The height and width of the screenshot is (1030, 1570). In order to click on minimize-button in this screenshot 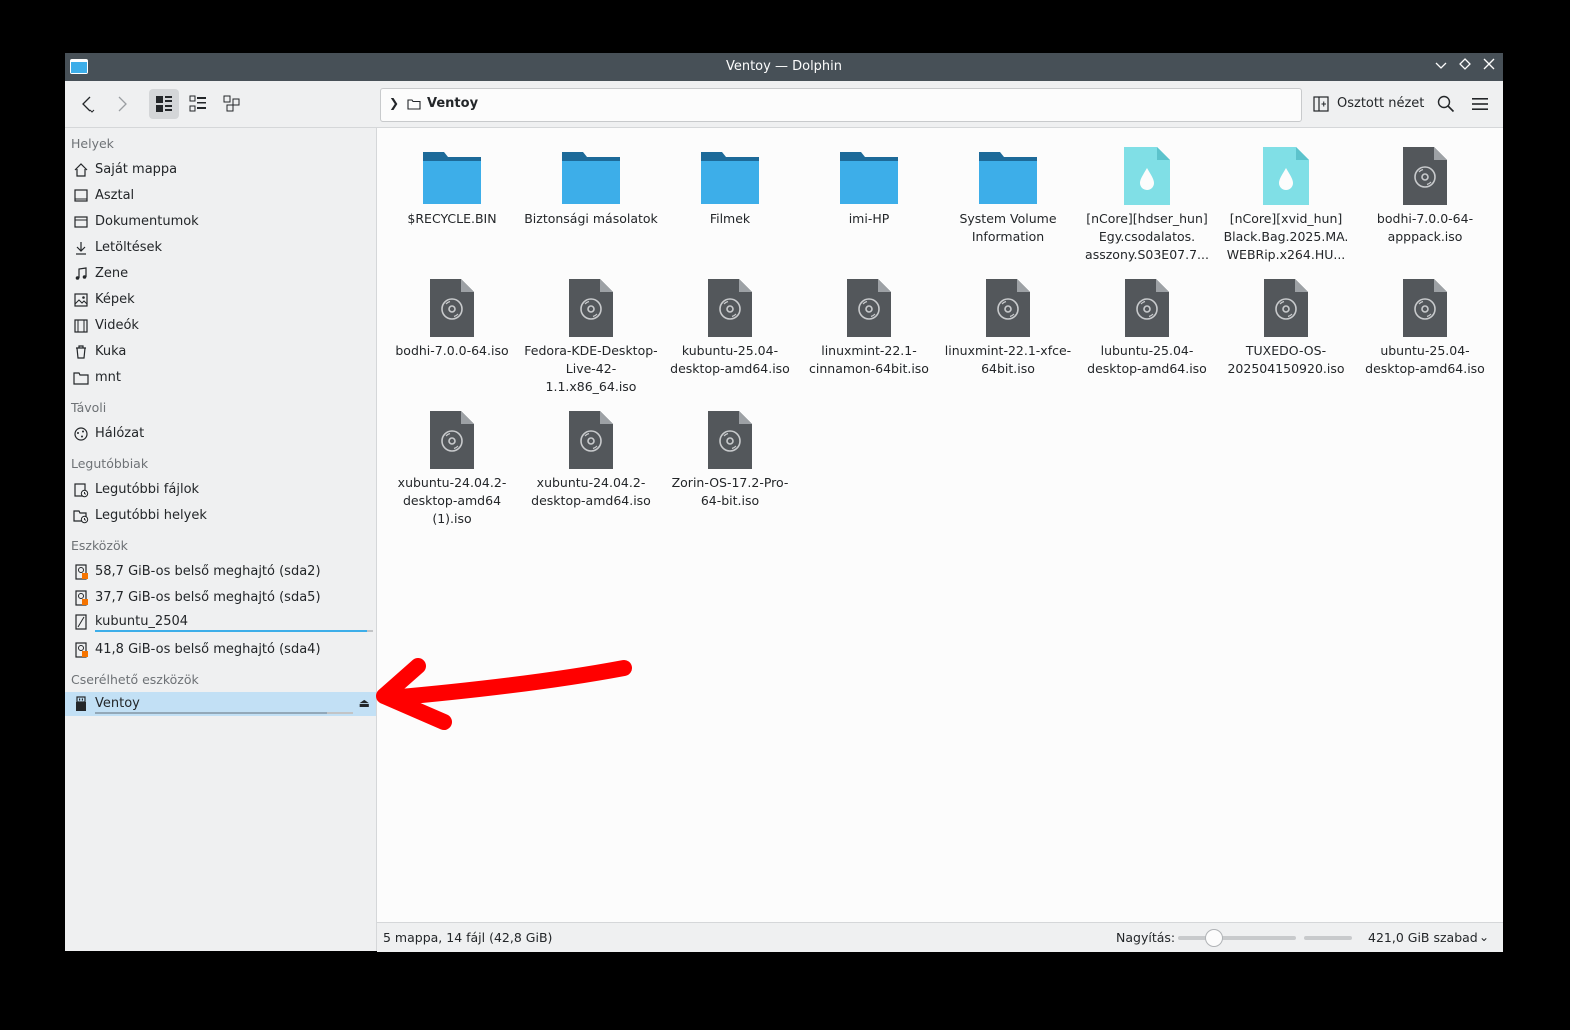, I will do `click(1441, 67)`.